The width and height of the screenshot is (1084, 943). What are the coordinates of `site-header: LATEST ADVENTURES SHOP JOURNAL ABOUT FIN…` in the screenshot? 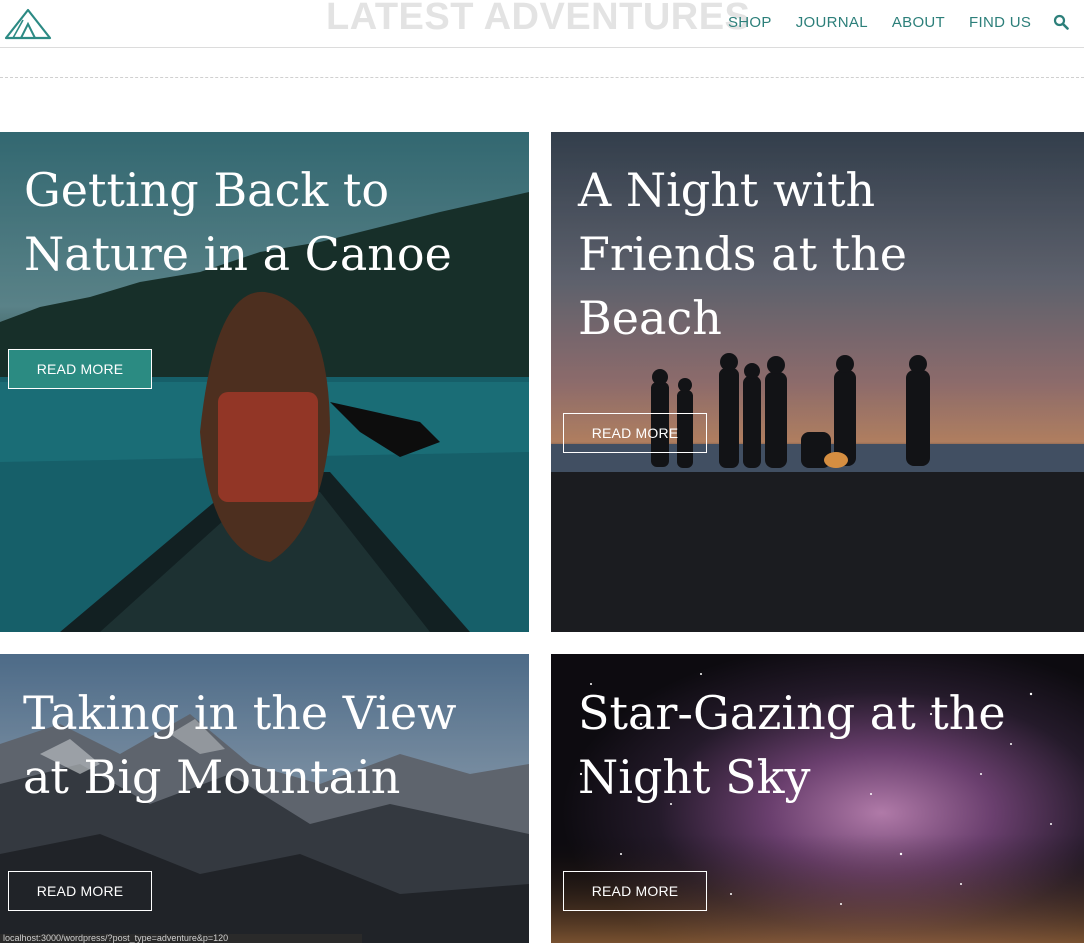 It's located at (542, 24).